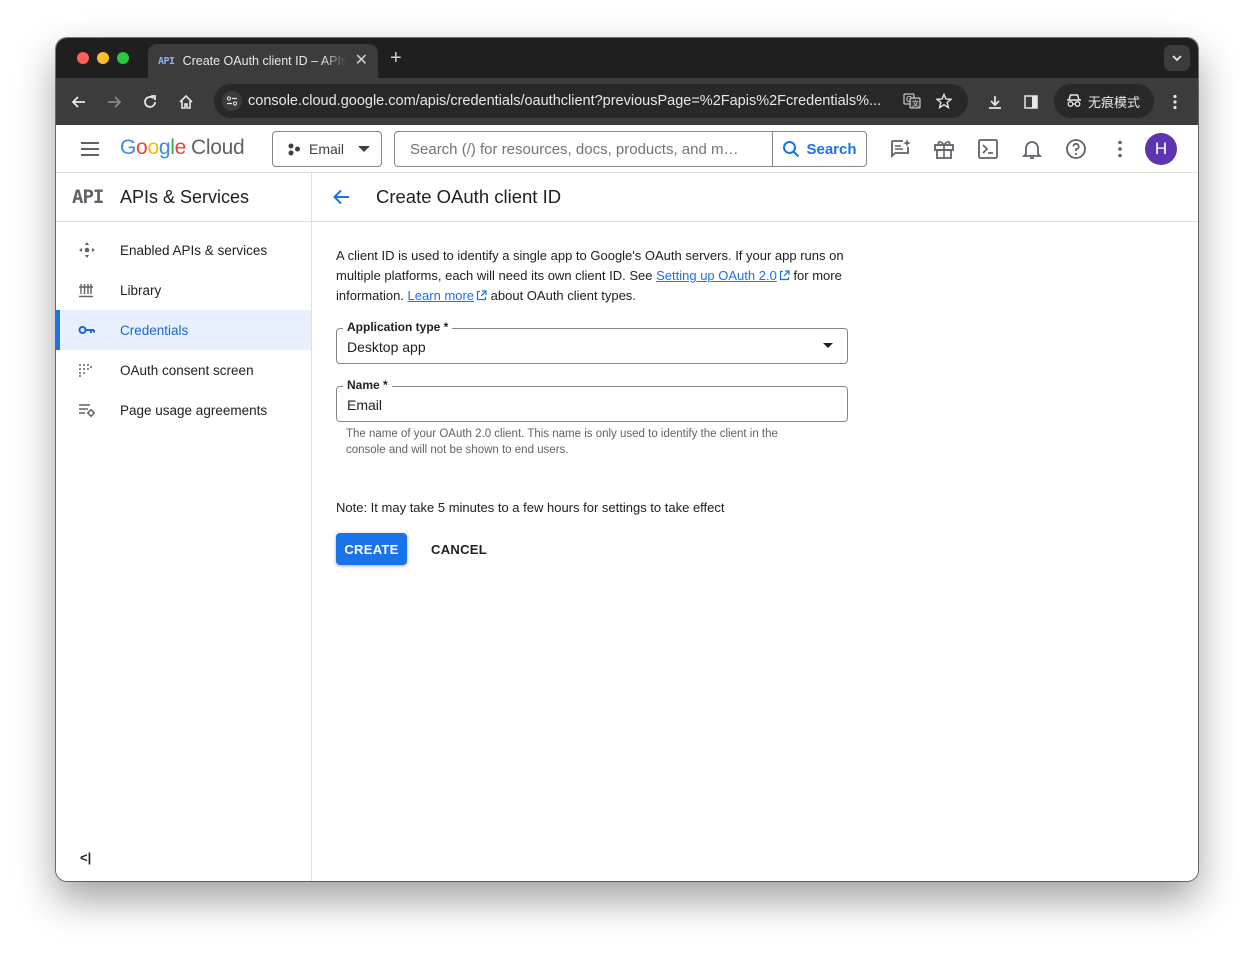 Image resolution: width=1254 pixels, height=955 pixels. Describe the element at coordinates (154, 330) in the screenshot. I see `sidebar-item-label: Credentials` at that location.